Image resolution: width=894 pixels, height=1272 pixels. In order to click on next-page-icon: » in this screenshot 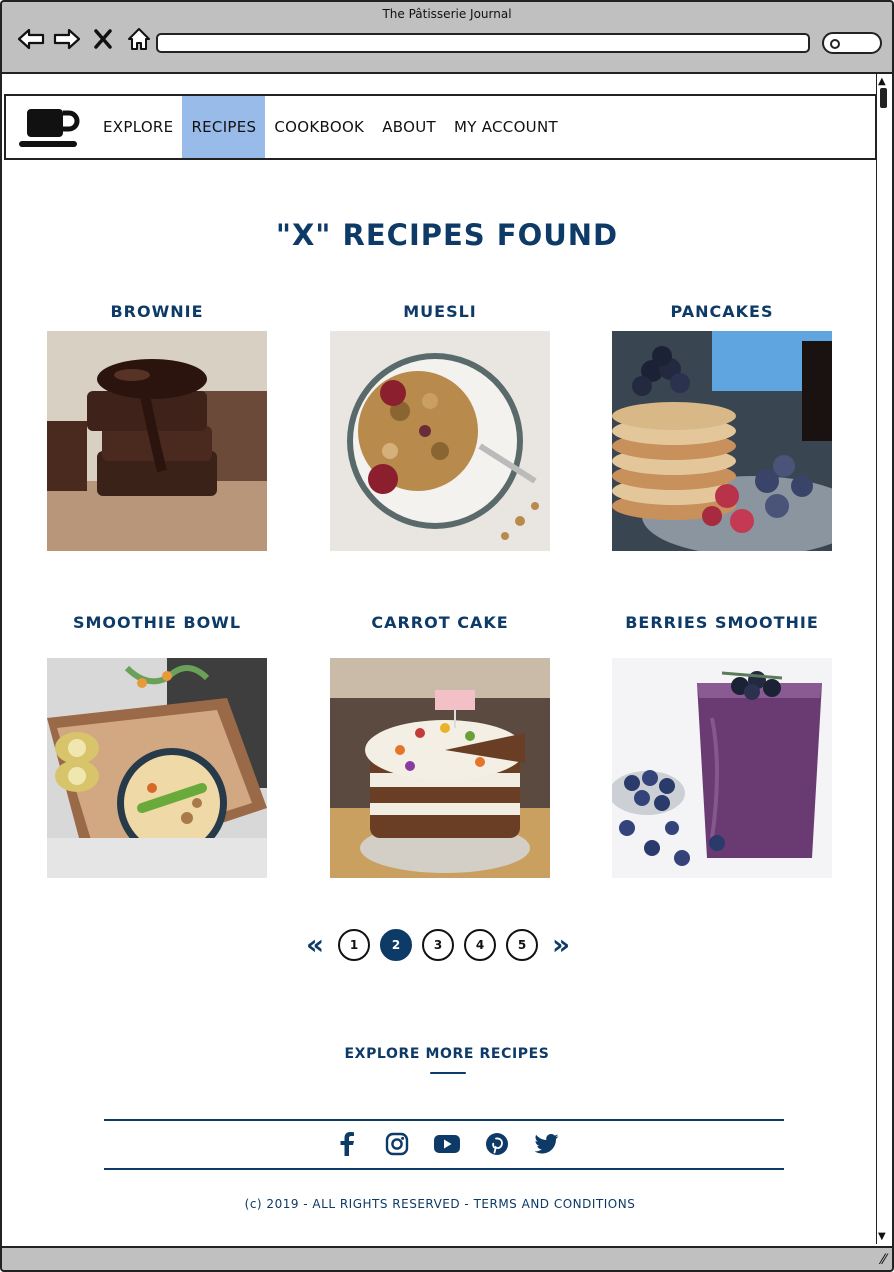, I will do `click(561, 944)`.